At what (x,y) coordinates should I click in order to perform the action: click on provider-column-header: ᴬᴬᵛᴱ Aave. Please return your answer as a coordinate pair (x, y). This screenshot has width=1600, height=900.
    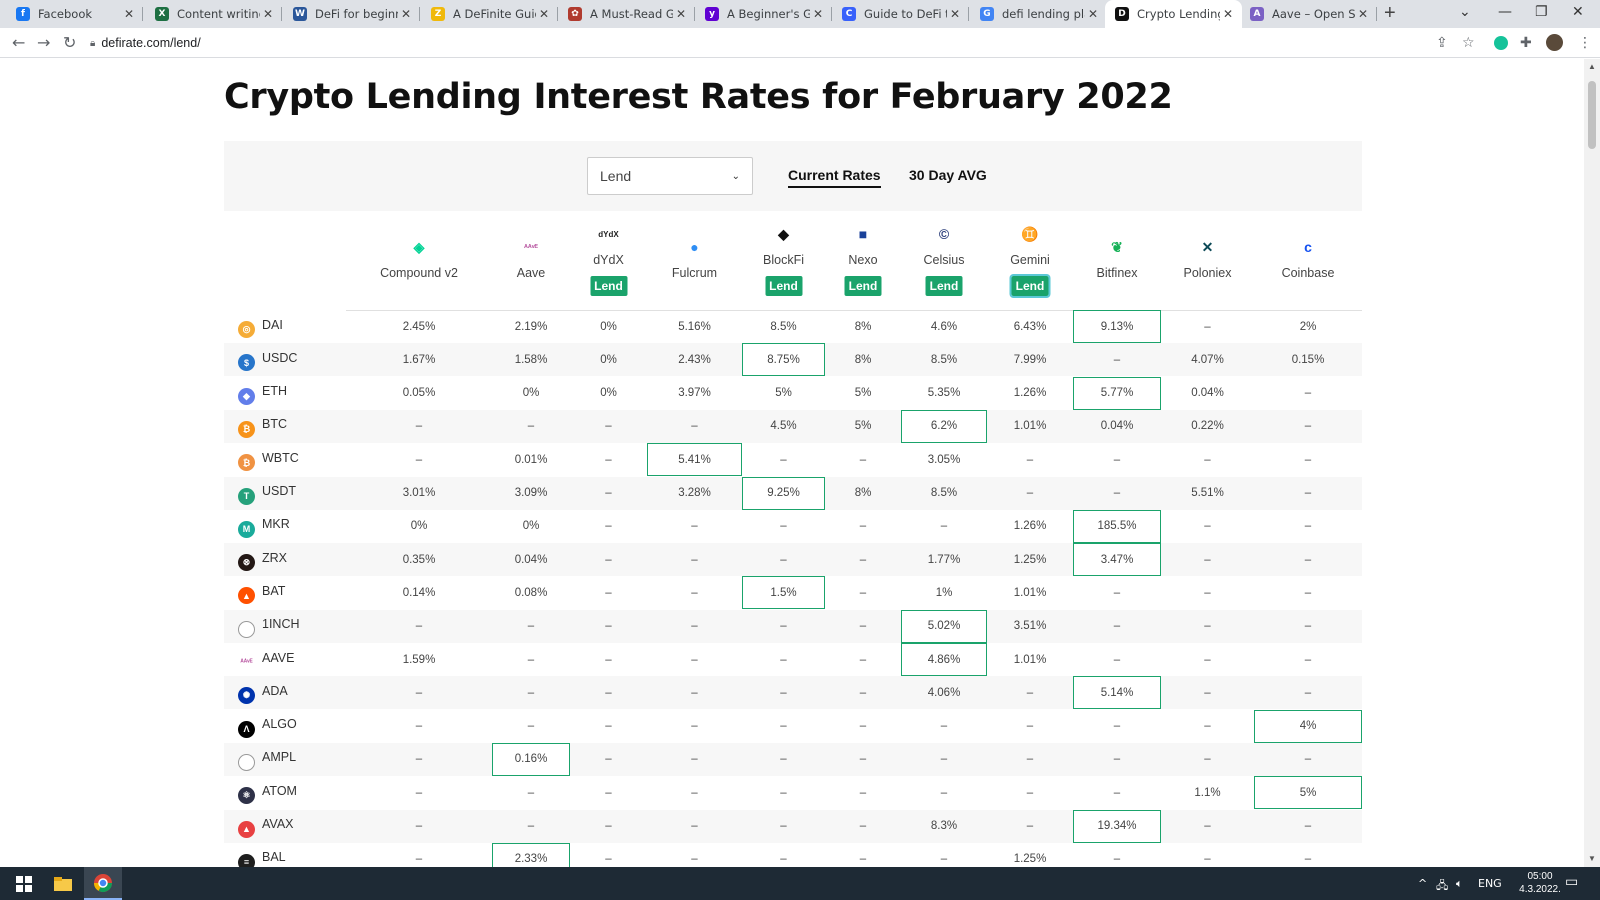
    Looking at the image, I should click on (531, 263).